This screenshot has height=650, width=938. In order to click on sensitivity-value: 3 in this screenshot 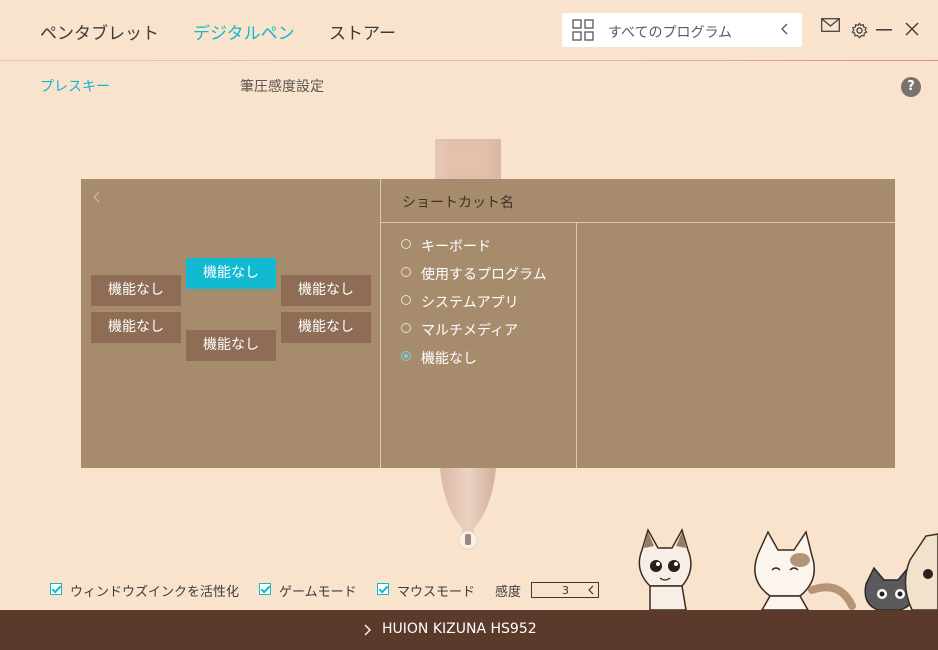, I will do `click(565, 590)`.